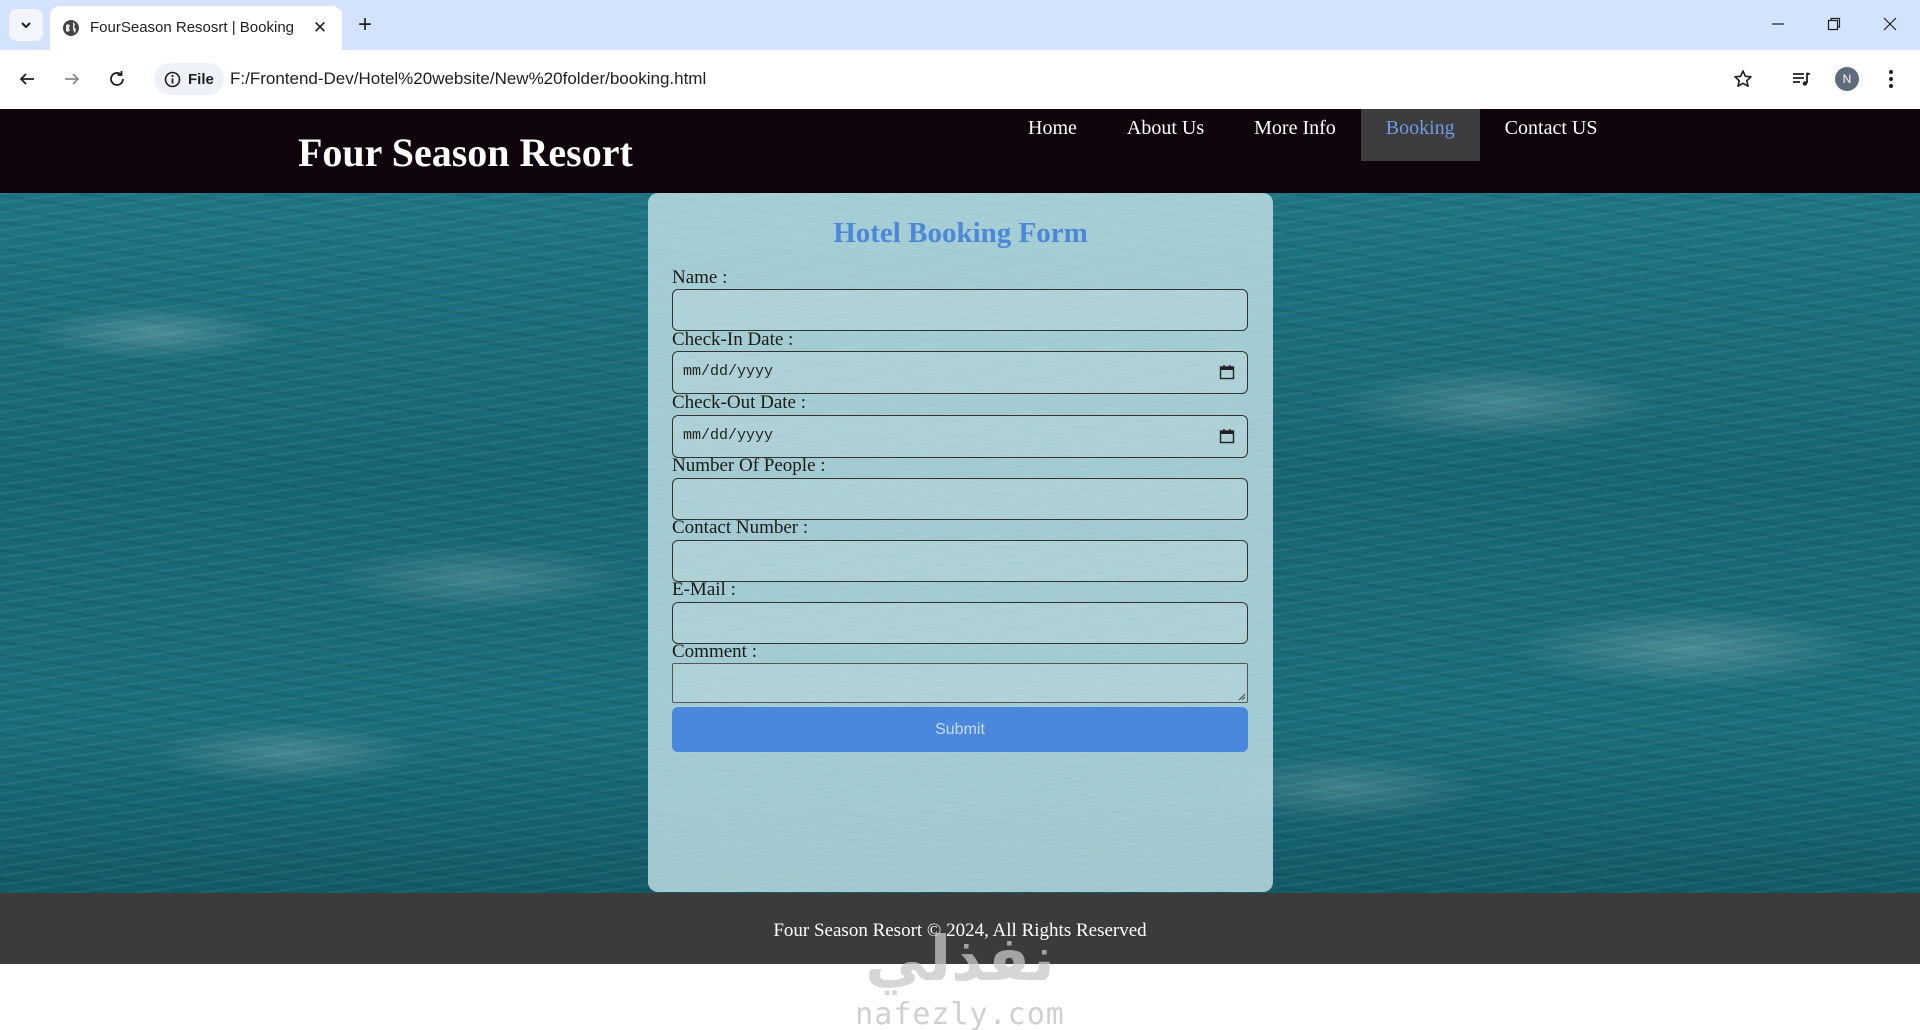 This screenshot has height=1030, width=1920. I want to click on arrow-right-icon, so click(72, 79).